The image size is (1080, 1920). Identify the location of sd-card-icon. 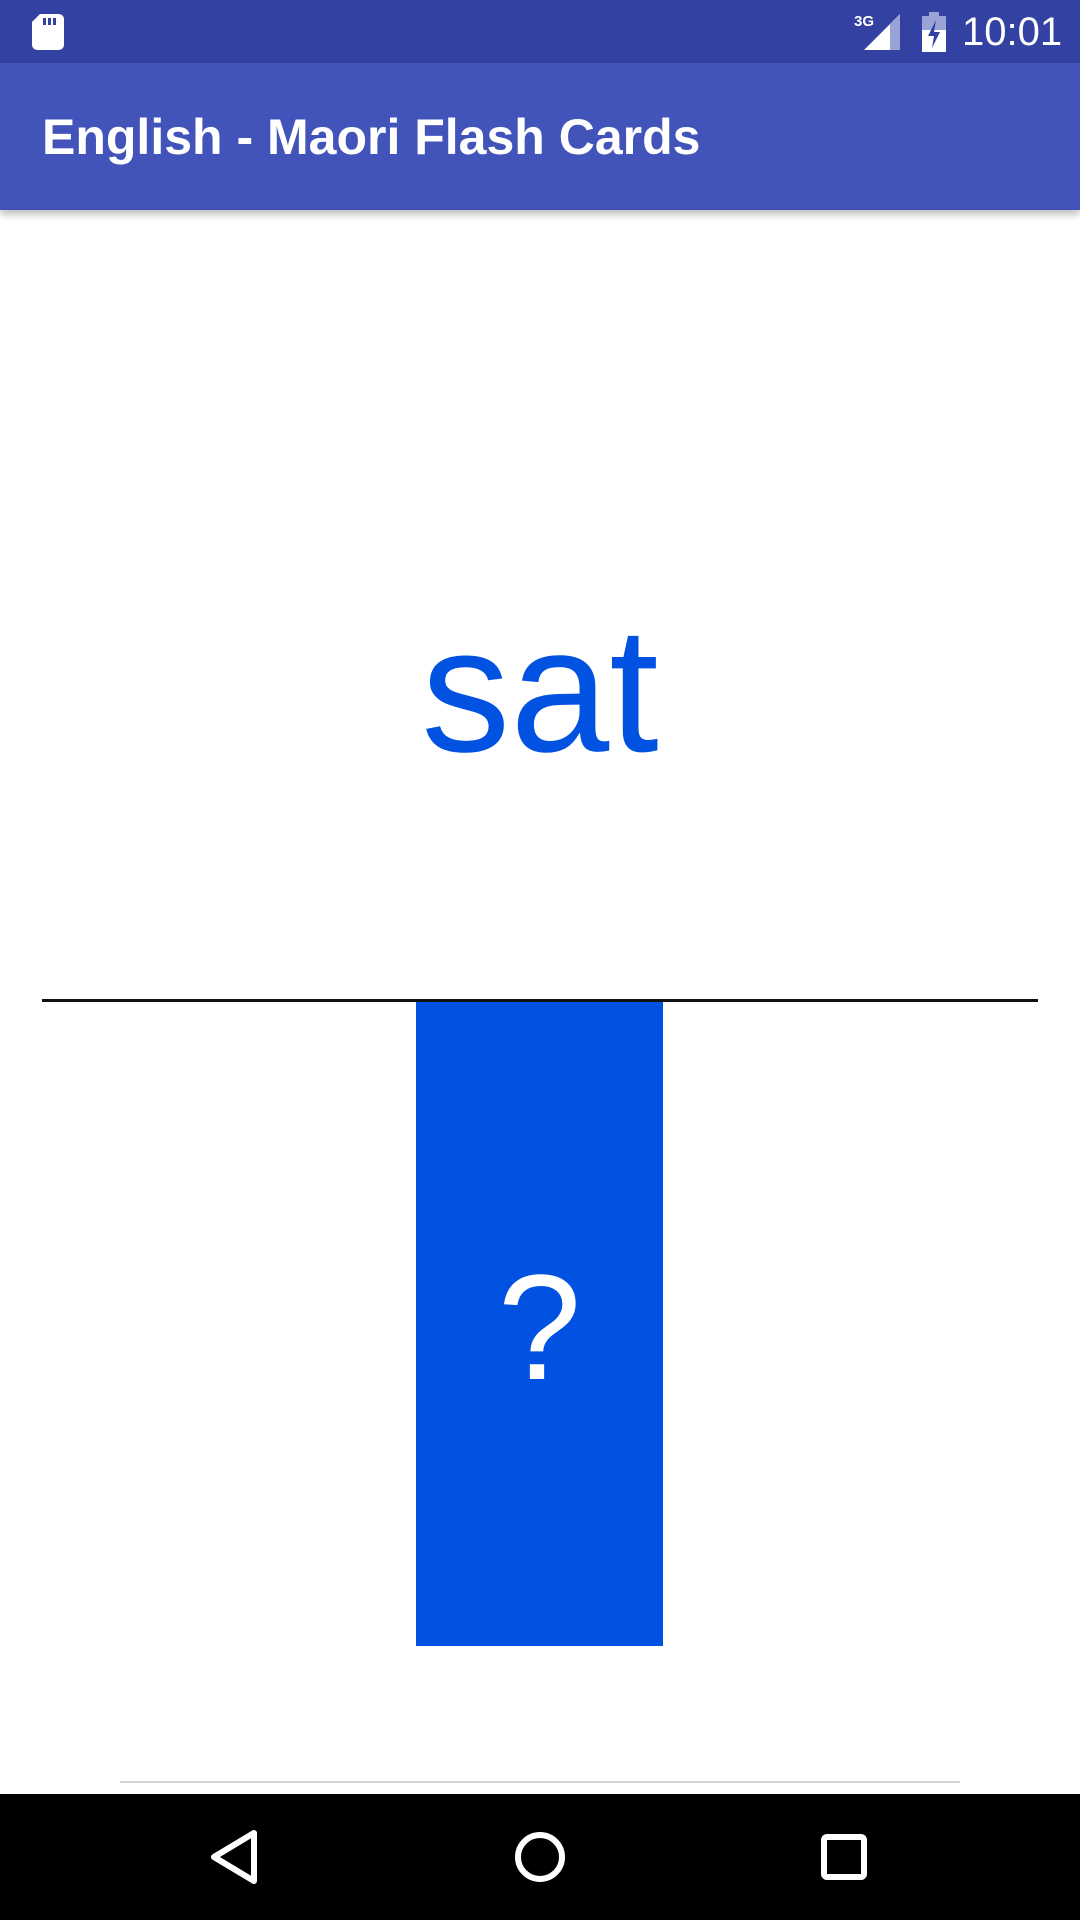
(48, 32).